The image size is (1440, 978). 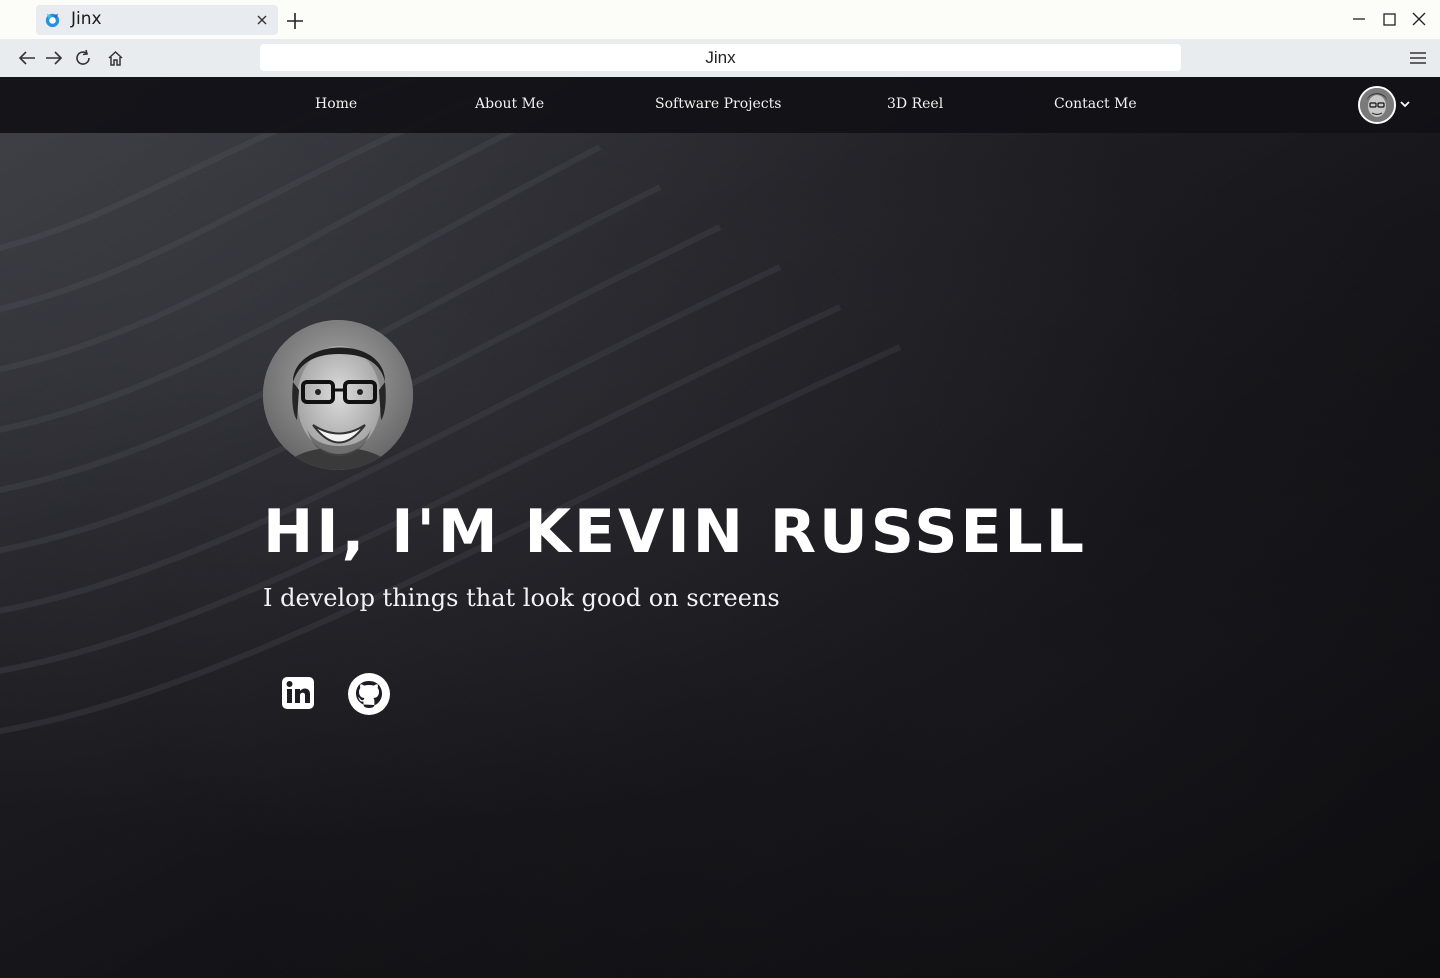 I want to click on browser-toolbar: Jinx, so click(x=720, y=58).